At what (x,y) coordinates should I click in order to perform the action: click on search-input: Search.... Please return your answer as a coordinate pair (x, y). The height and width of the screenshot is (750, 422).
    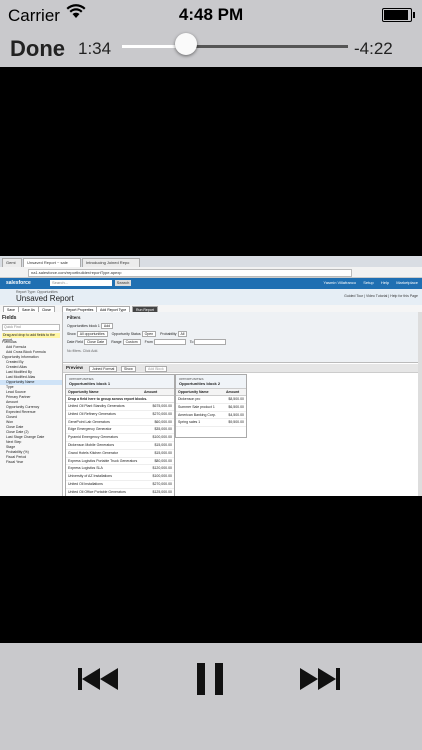
    Looking at the image, I should click on (81, 283).